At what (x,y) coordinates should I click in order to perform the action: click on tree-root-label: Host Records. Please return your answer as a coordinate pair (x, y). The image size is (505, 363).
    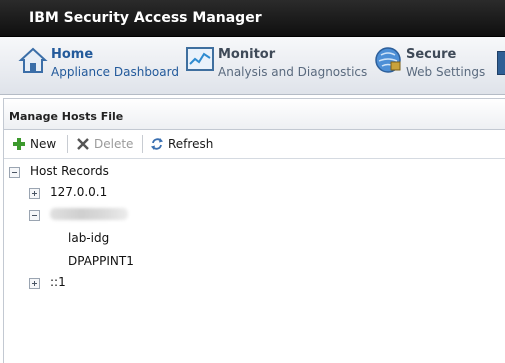
    Looking at the image, I should click on (69, 171).